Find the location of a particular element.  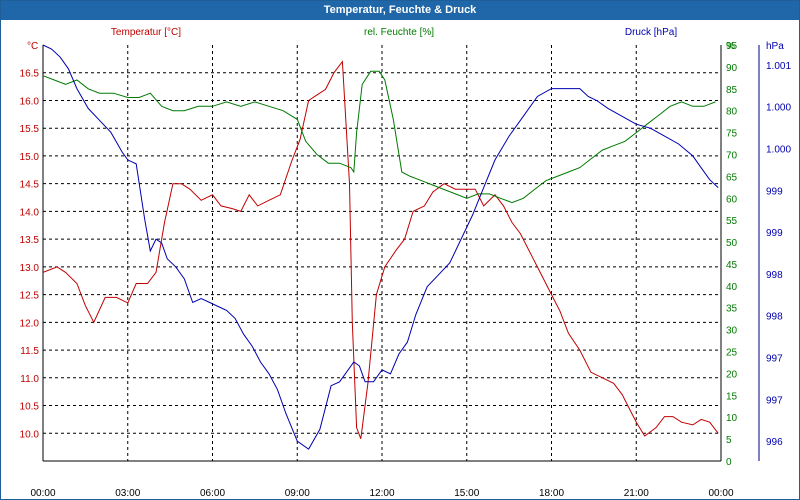

humidity-tick-label: 80 is located at coordinates (732, 112).